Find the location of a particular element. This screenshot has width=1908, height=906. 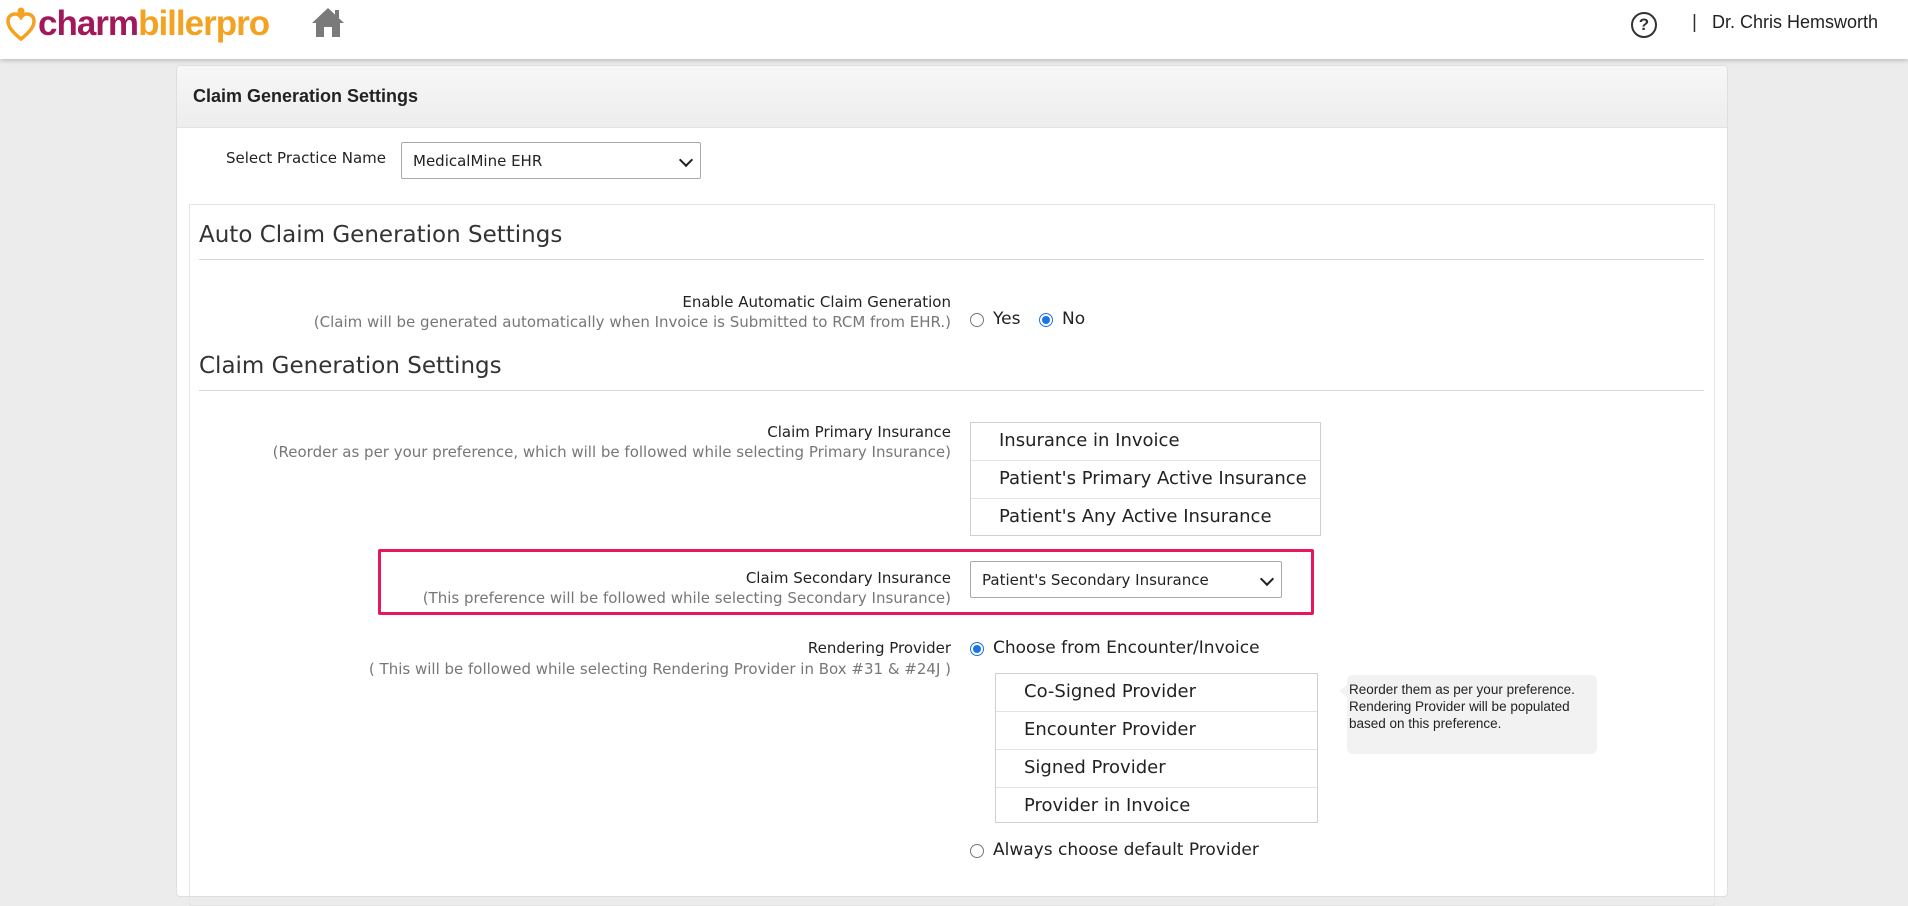

primary-insurance-label: Claim Primary Insurance is located at coordinates (859, 432).